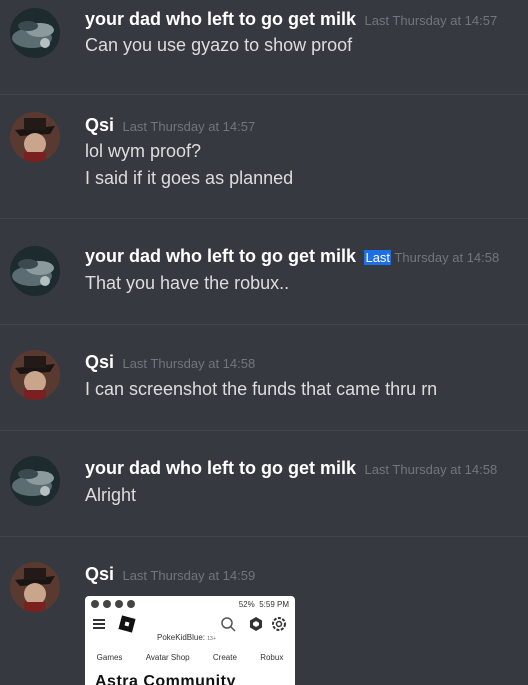 The image size is (528, 685). Describe the element at coordinates (189, 178) in the screenshot. I see `message-text: I said if it goes as planned` at that location.